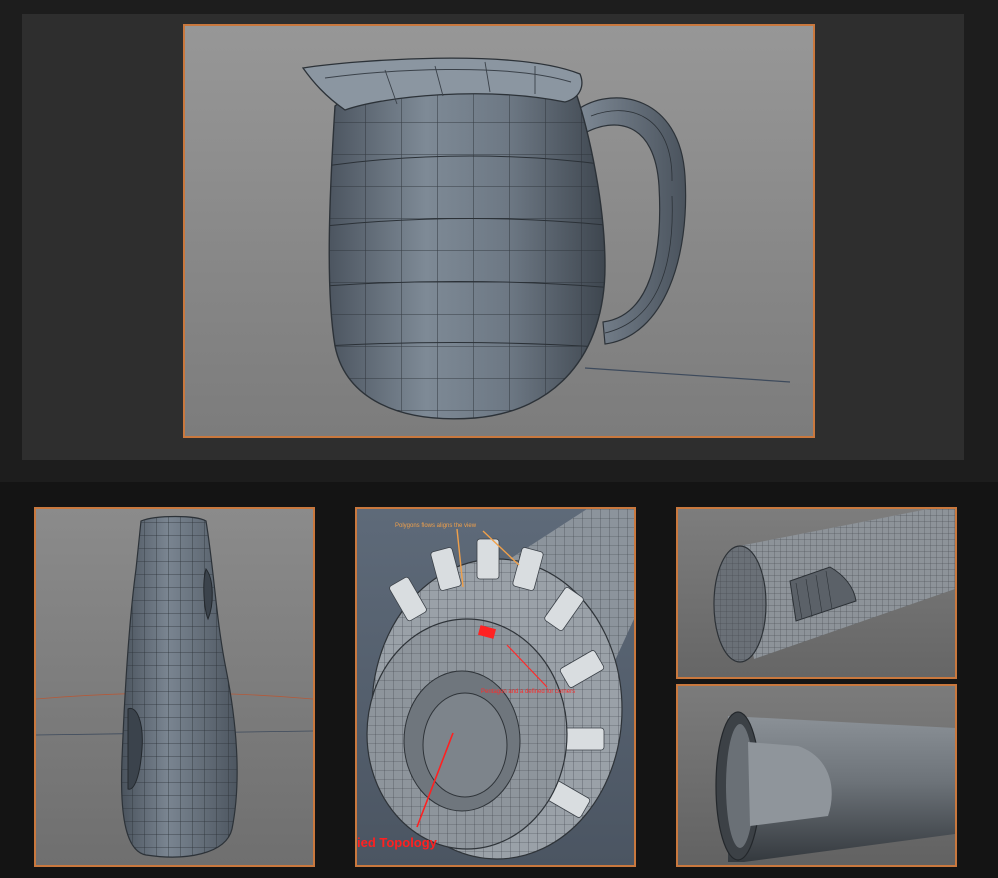  I want to click on tube-cut-wireframe, so click(834, 586).